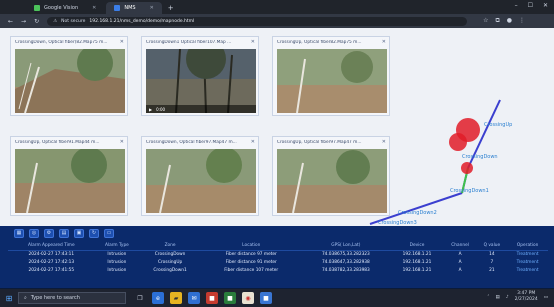 This screenshot has width=554, height=307. I want to click on col-header: Zone, so click(170, 246).